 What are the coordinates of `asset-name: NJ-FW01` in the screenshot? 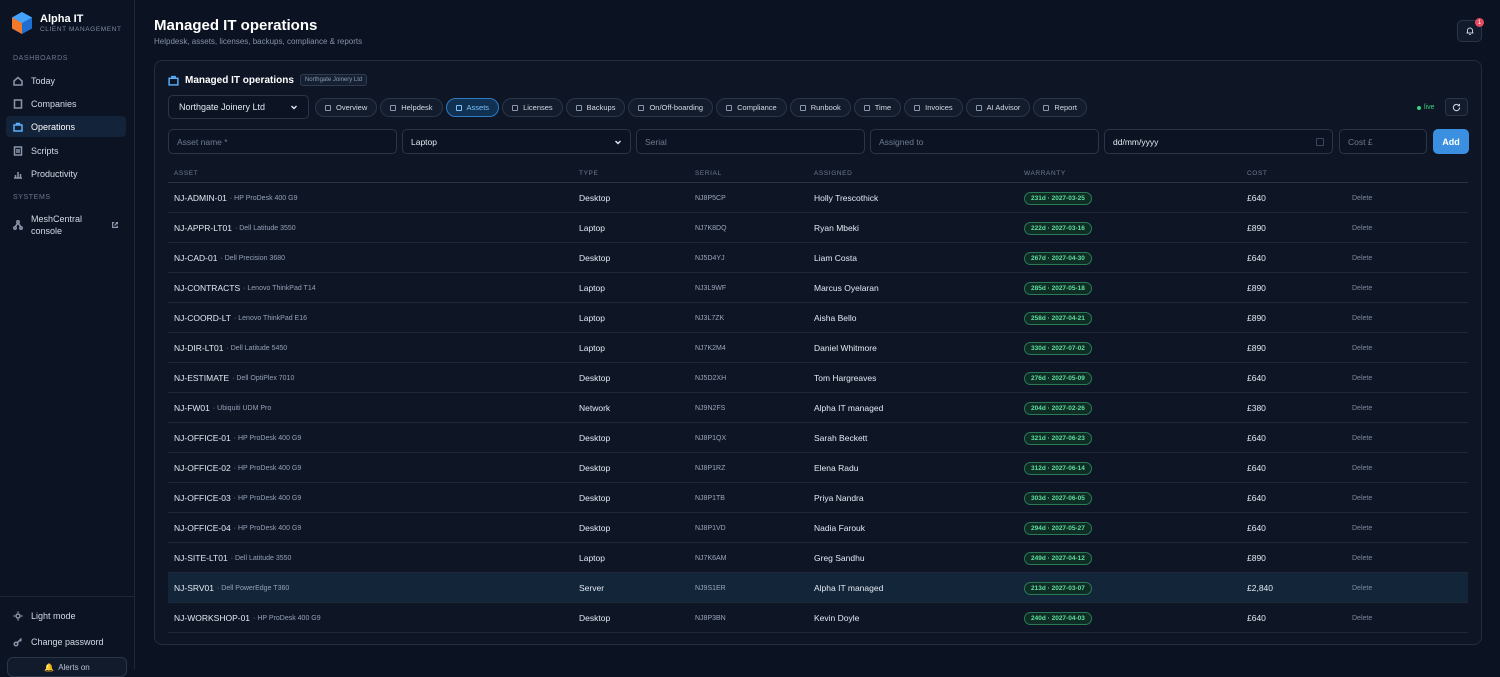 It's located at (192, 408).